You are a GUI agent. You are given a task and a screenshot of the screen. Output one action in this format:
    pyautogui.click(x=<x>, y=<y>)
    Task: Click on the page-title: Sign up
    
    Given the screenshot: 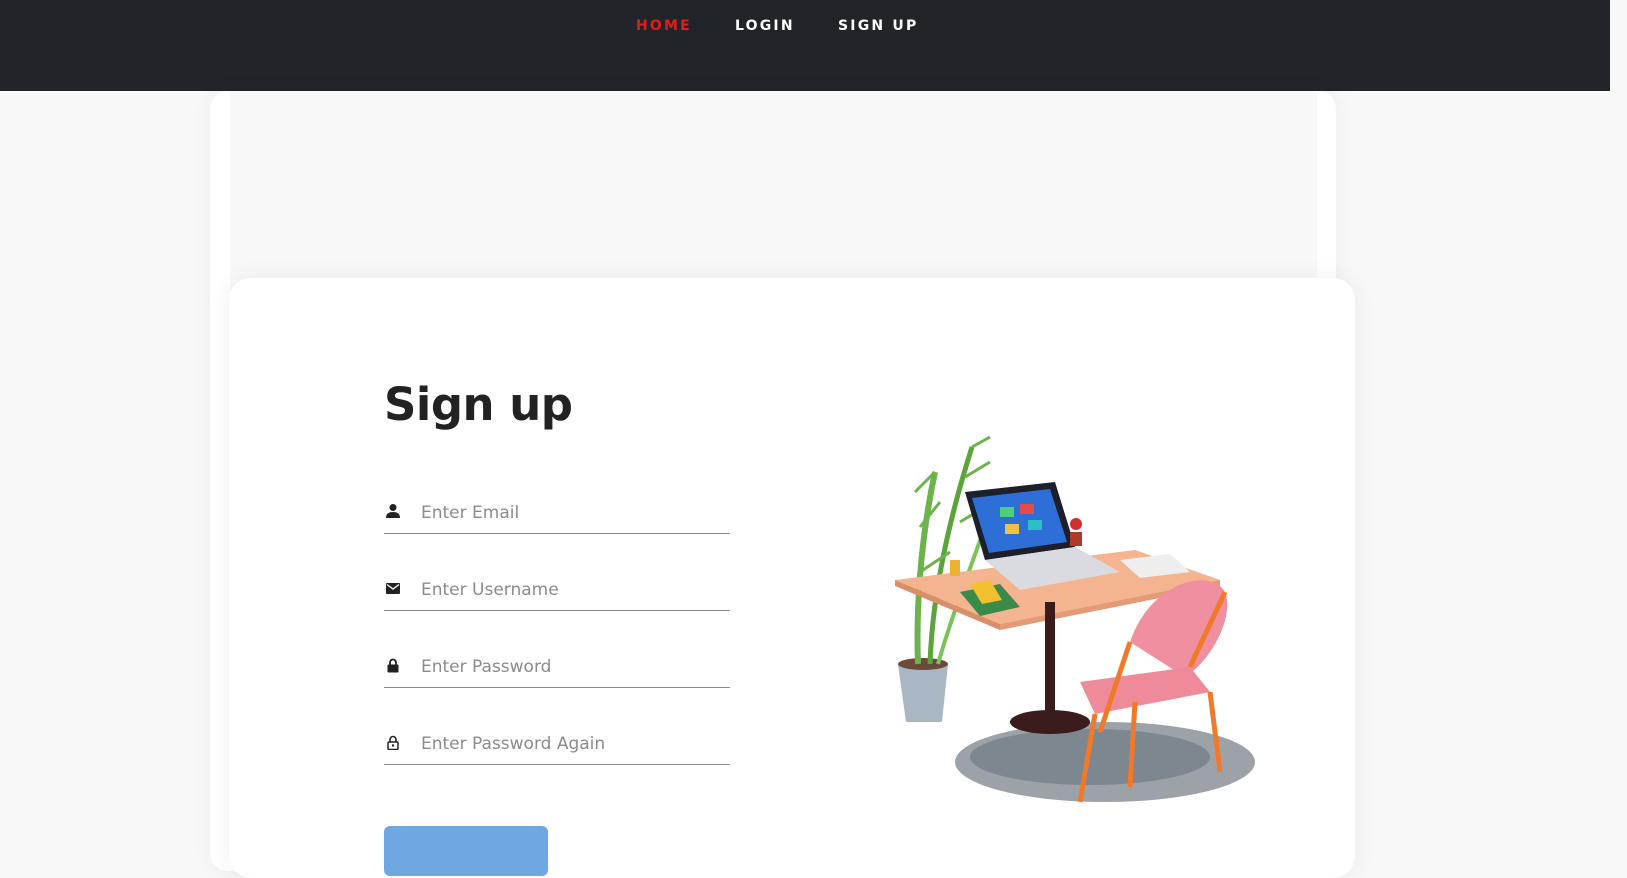 What is the action you would take?
    pyautogui.click(x=478, y=404)
    